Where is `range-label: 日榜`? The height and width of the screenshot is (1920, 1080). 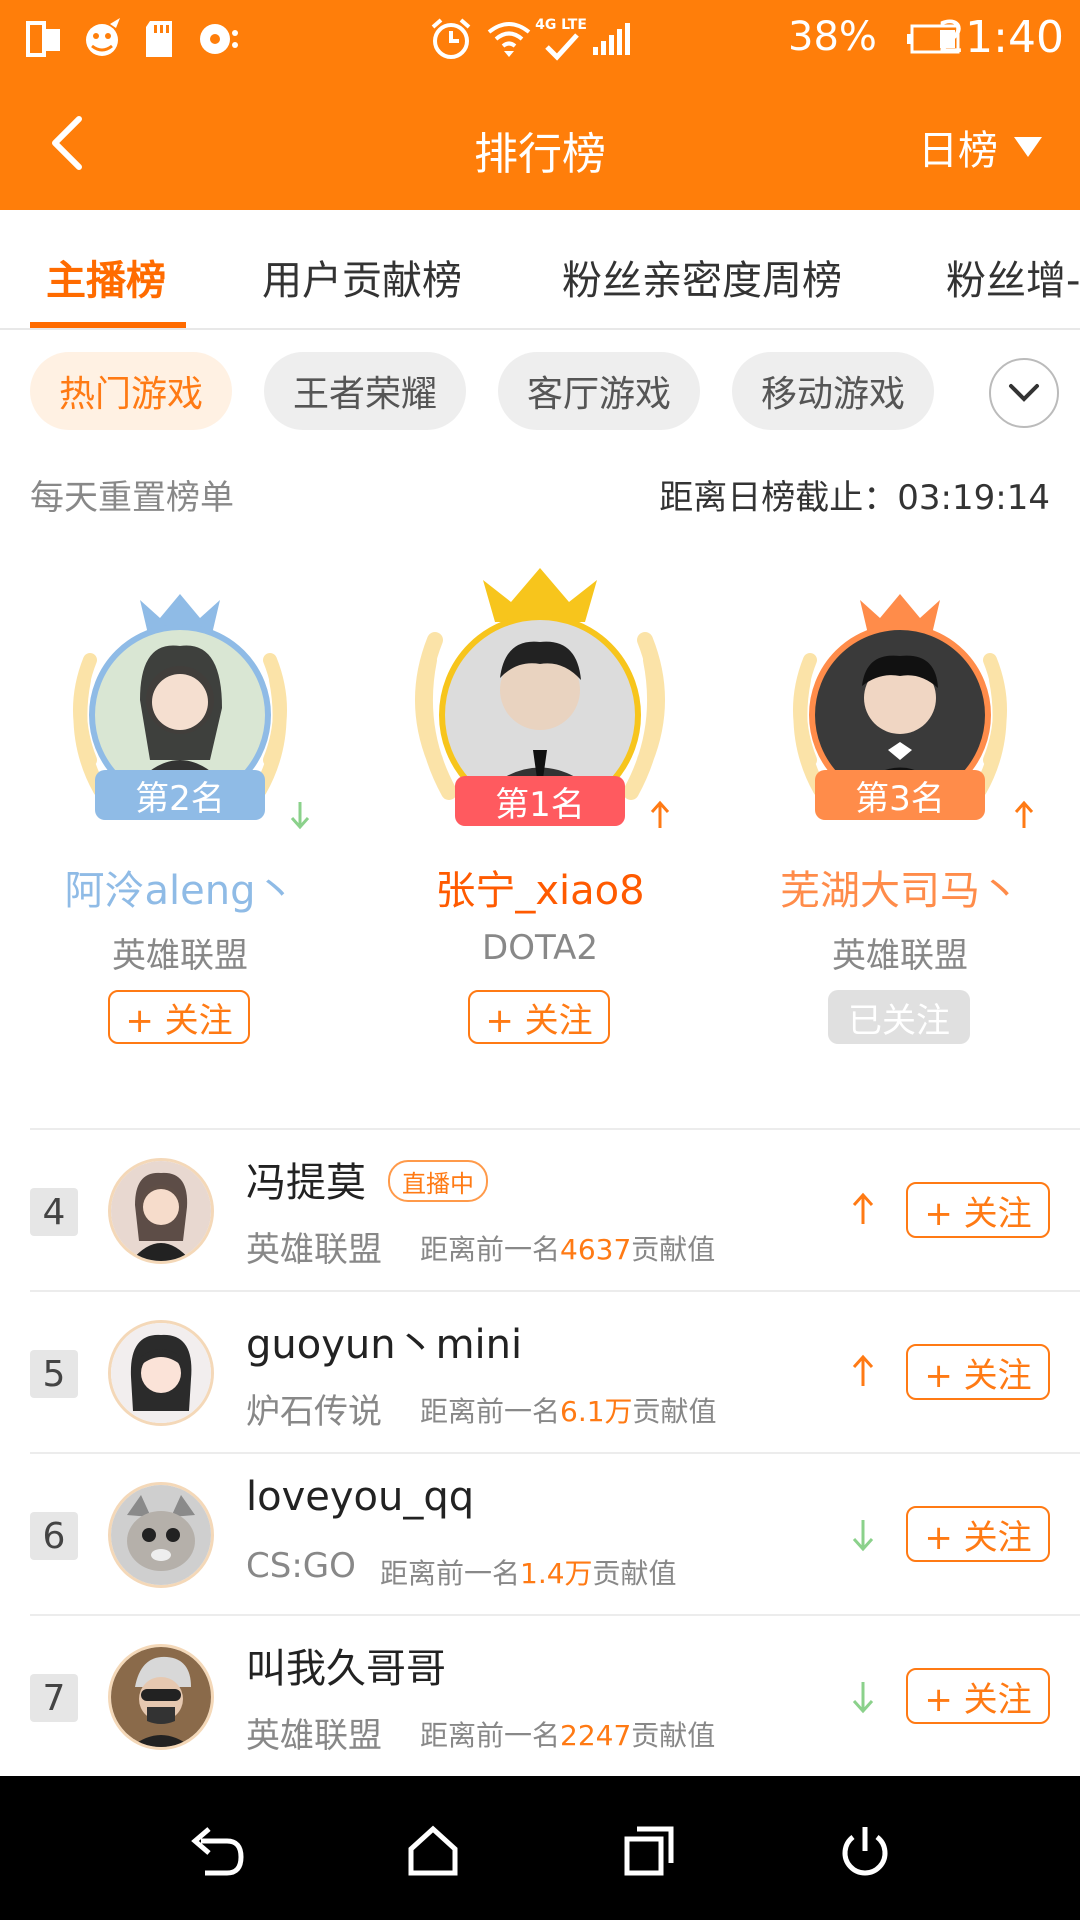 range-label: 日榜 is located at coordinates (958, 151).